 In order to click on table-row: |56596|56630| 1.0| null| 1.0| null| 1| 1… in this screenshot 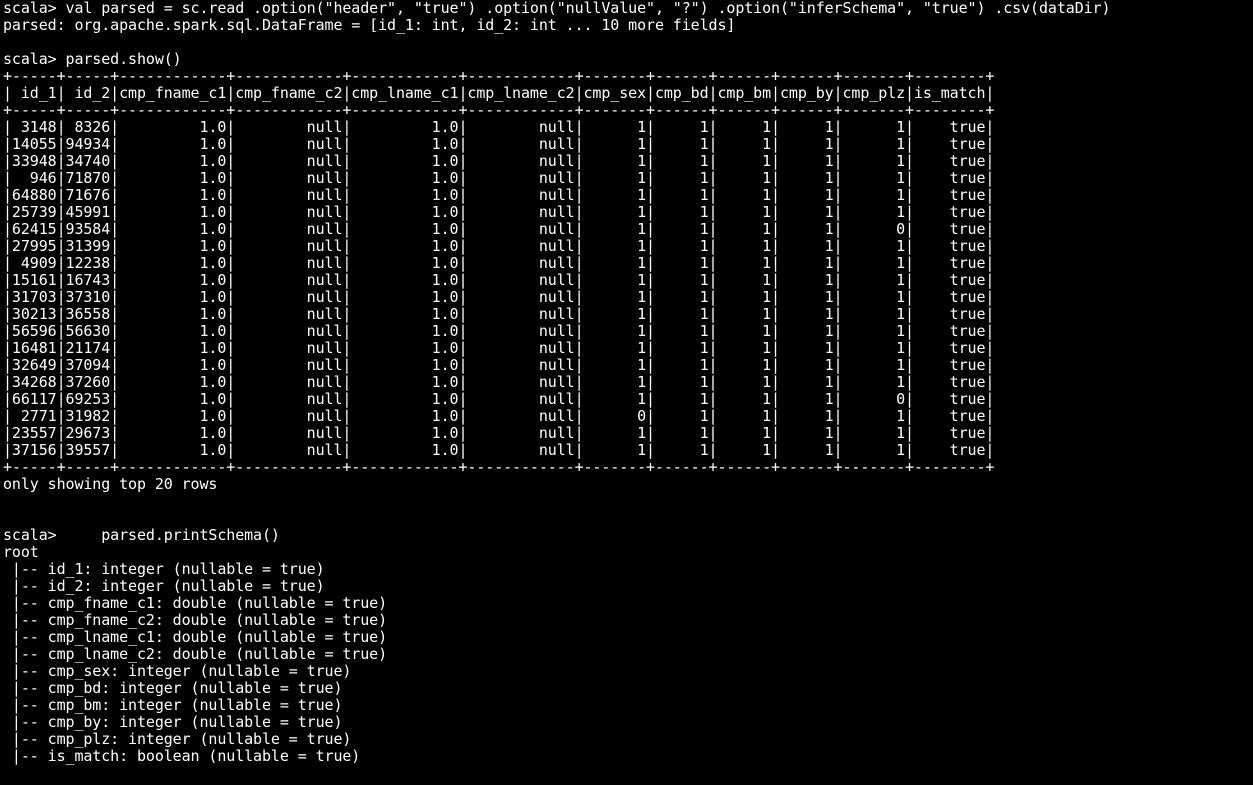, I will do `click(499, 331)`.